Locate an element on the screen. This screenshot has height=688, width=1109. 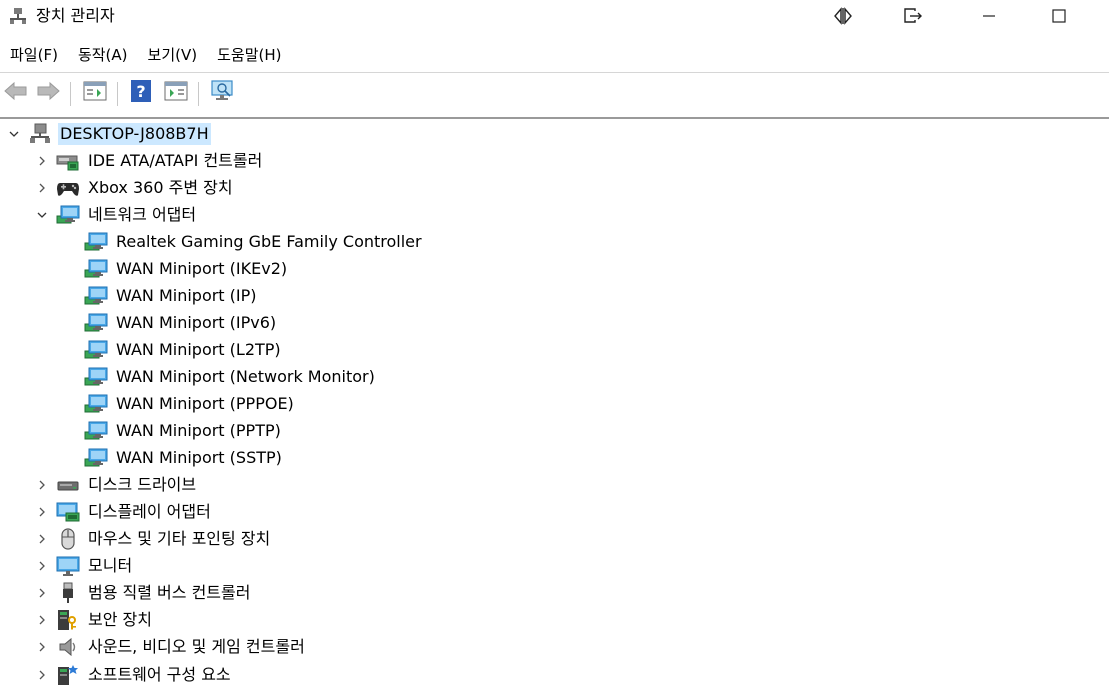
forward-button is located at coordinates (48, 93).